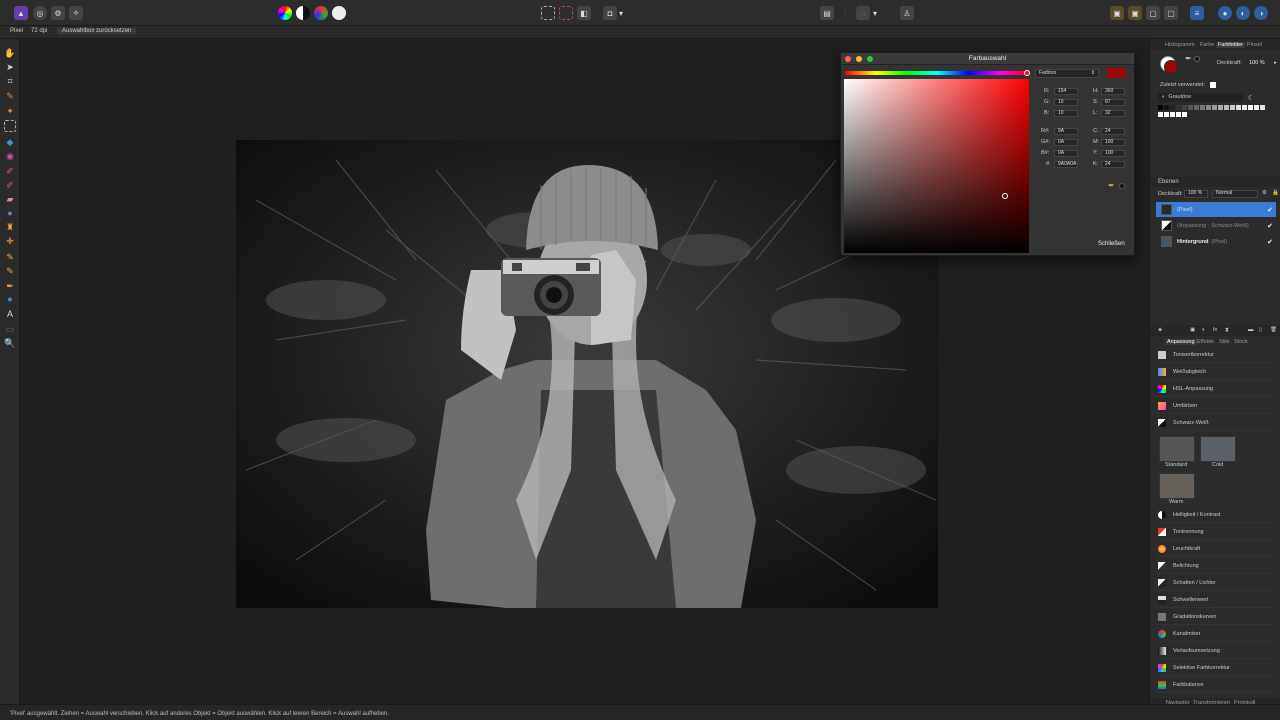 The width and height of the screenshot is (1280, 720). What do you see at coordinates (10, 96) in the screenshot?
I see `selection-brush-icon: ✎` at bounding box center [10, 96].